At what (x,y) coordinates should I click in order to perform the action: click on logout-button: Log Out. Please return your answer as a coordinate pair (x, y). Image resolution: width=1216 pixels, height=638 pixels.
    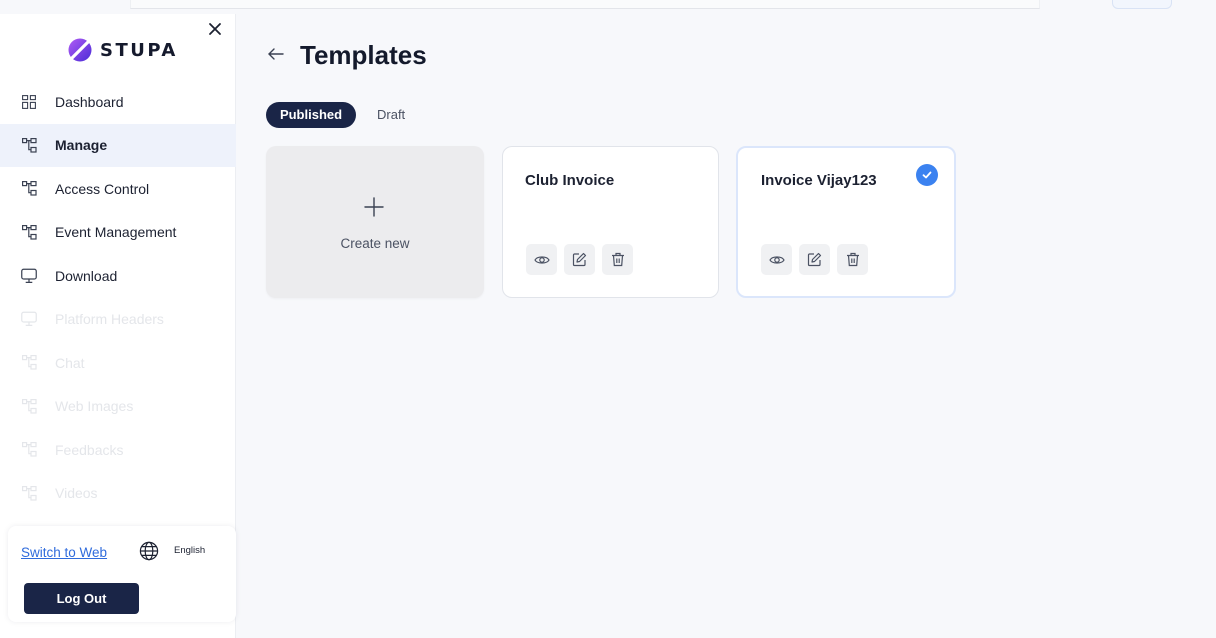
    Looking at the image, I should click on (81, 598).